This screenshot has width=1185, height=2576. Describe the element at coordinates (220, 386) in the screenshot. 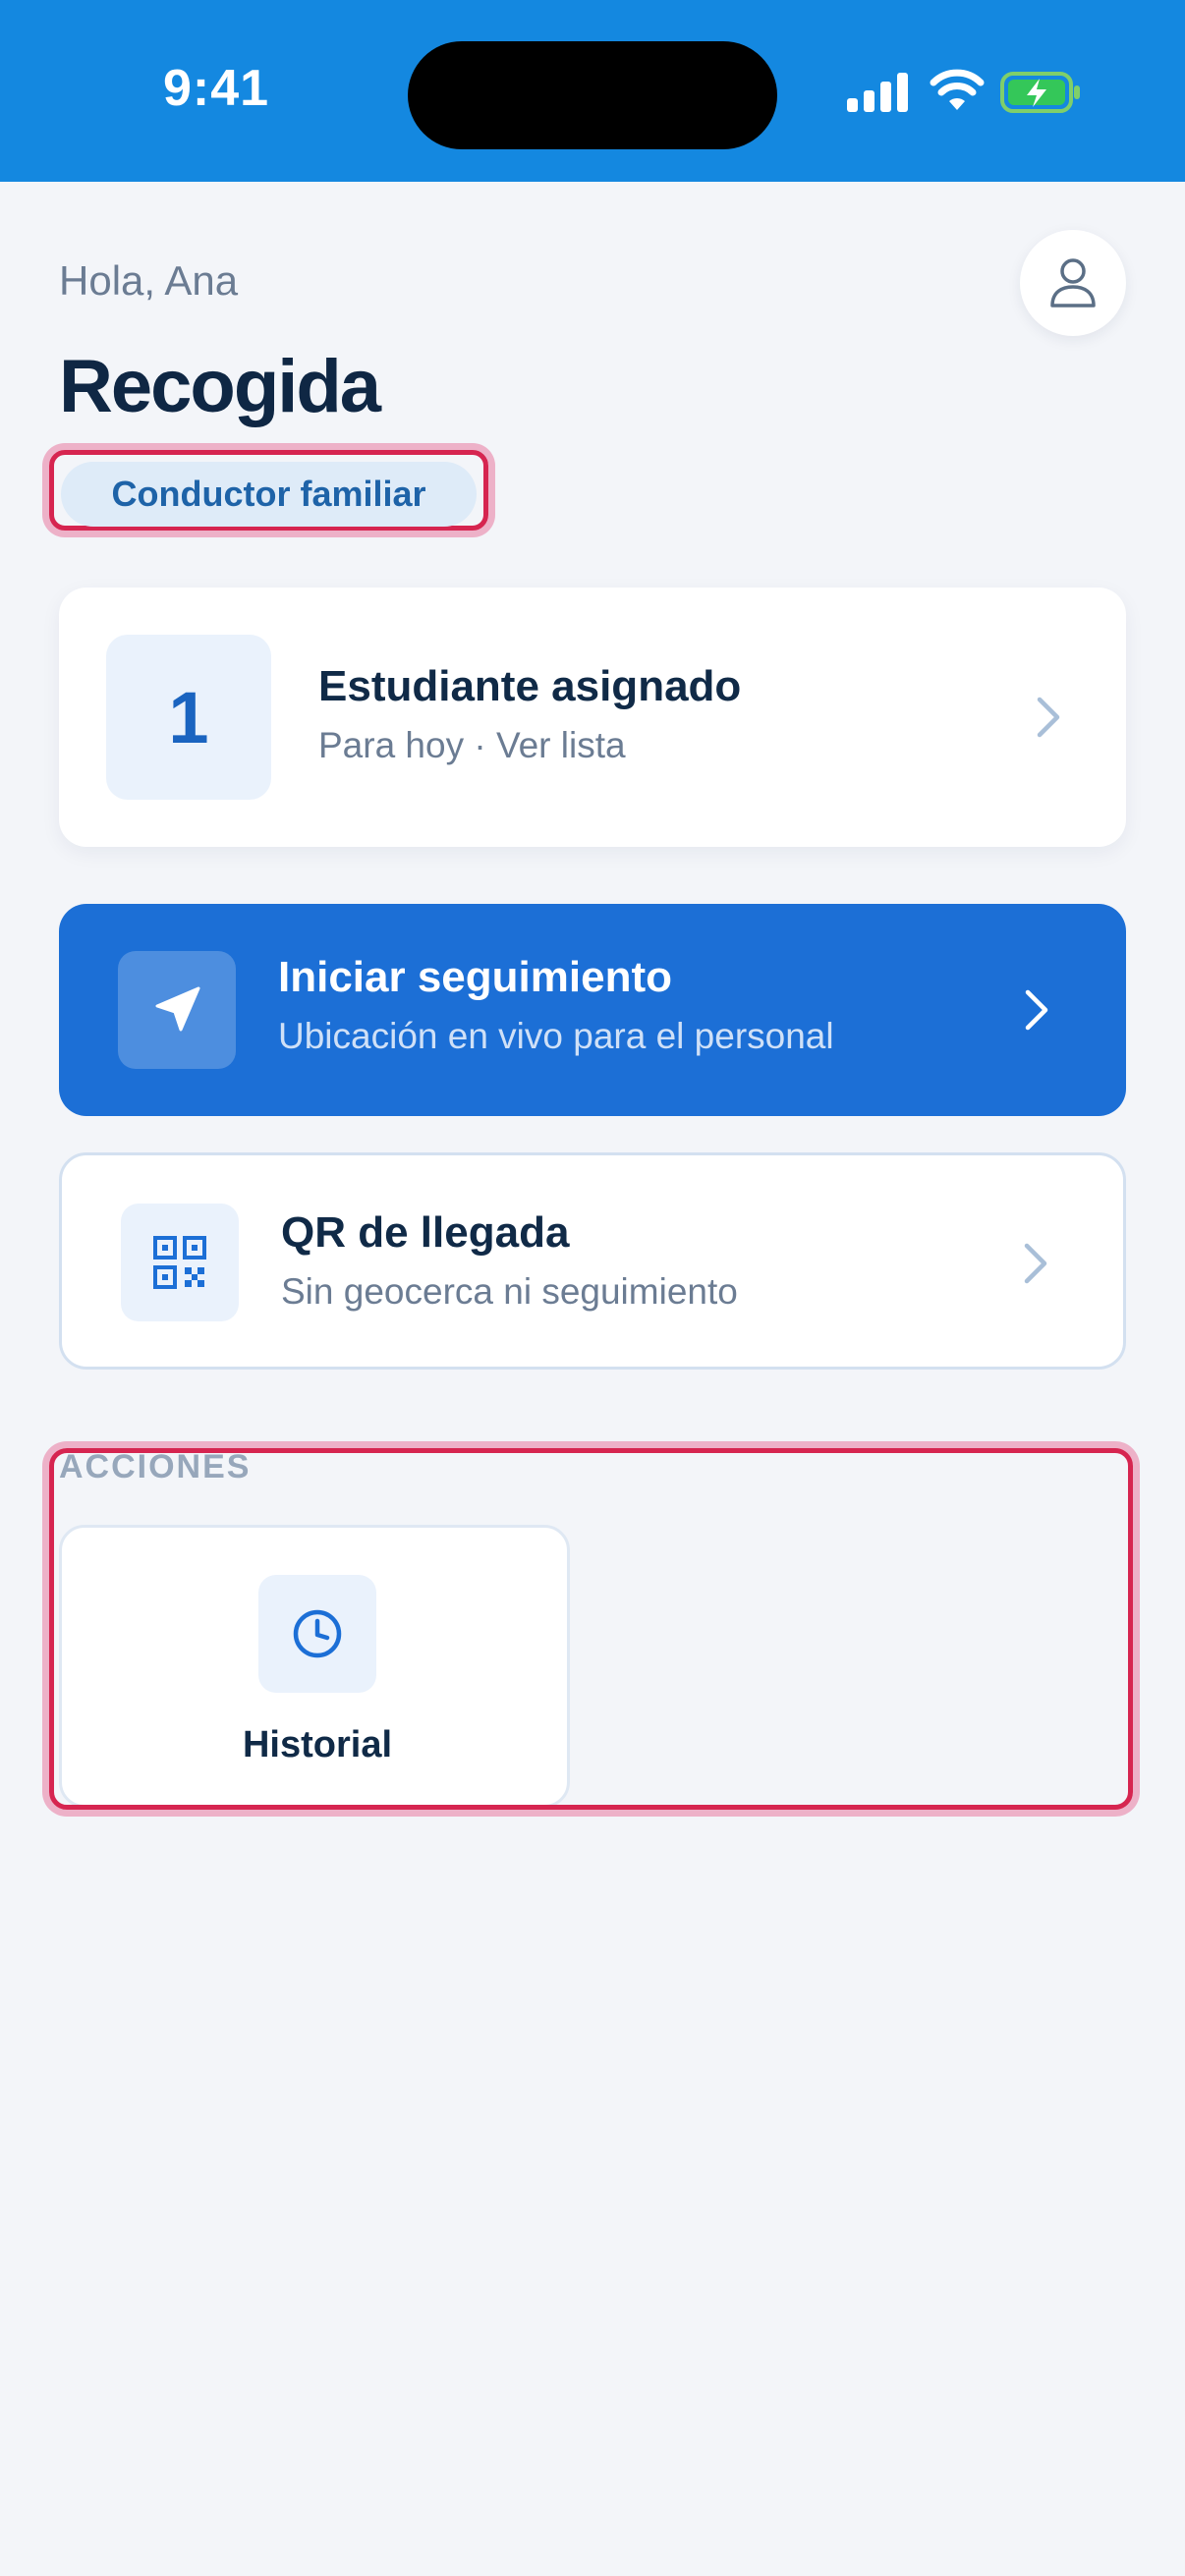

I see `page-title: Recogida` at that location.